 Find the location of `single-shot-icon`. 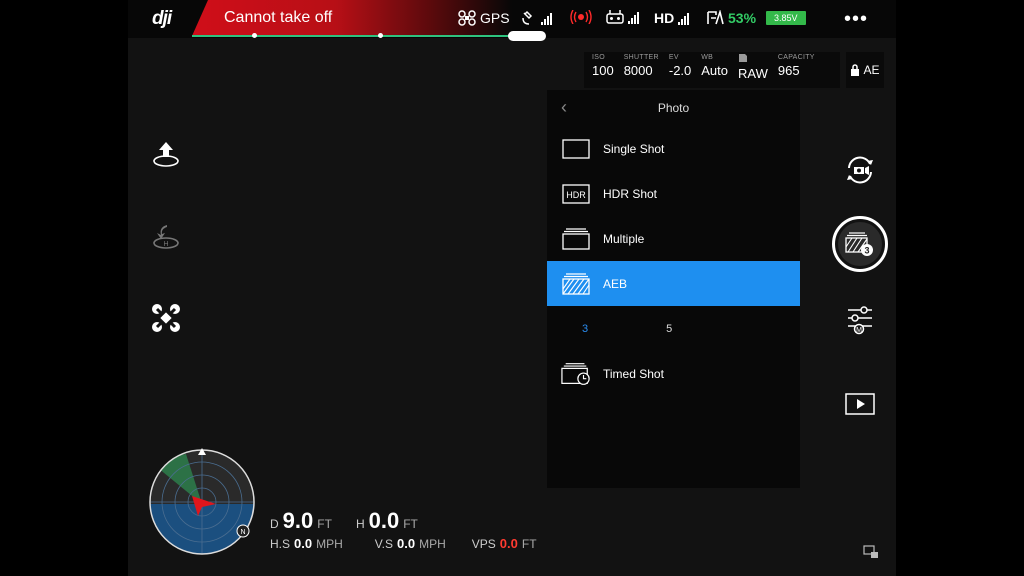

single-shot-icon is located at coordinates (576, 149).